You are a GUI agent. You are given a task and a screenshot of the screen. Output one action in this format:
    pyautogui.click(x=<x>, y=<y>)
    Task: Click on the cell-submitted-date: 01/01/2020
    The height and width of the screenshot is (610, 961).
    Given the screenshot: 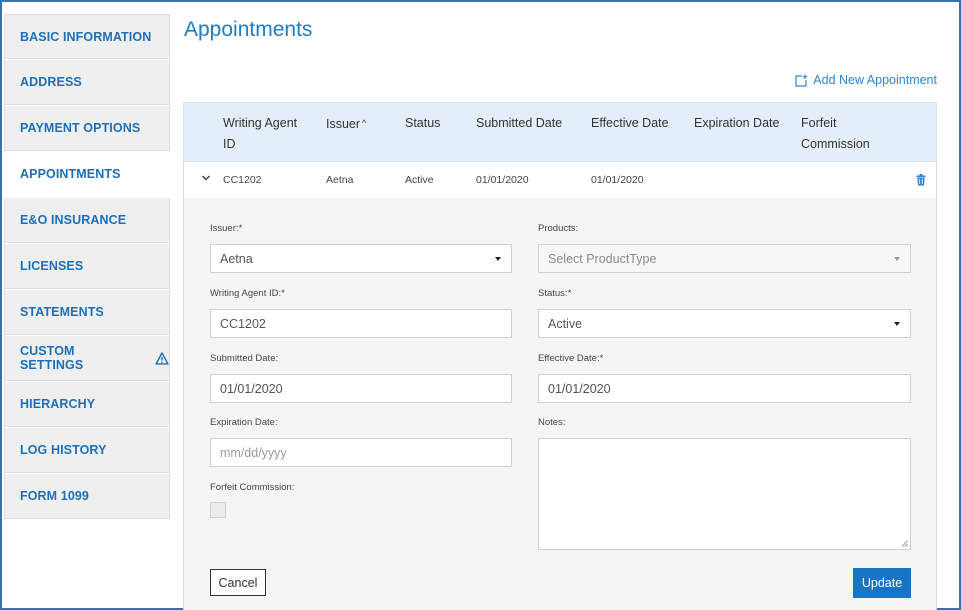 What is the action you would take?
    pyautogui.click(x=502, y=180)
    